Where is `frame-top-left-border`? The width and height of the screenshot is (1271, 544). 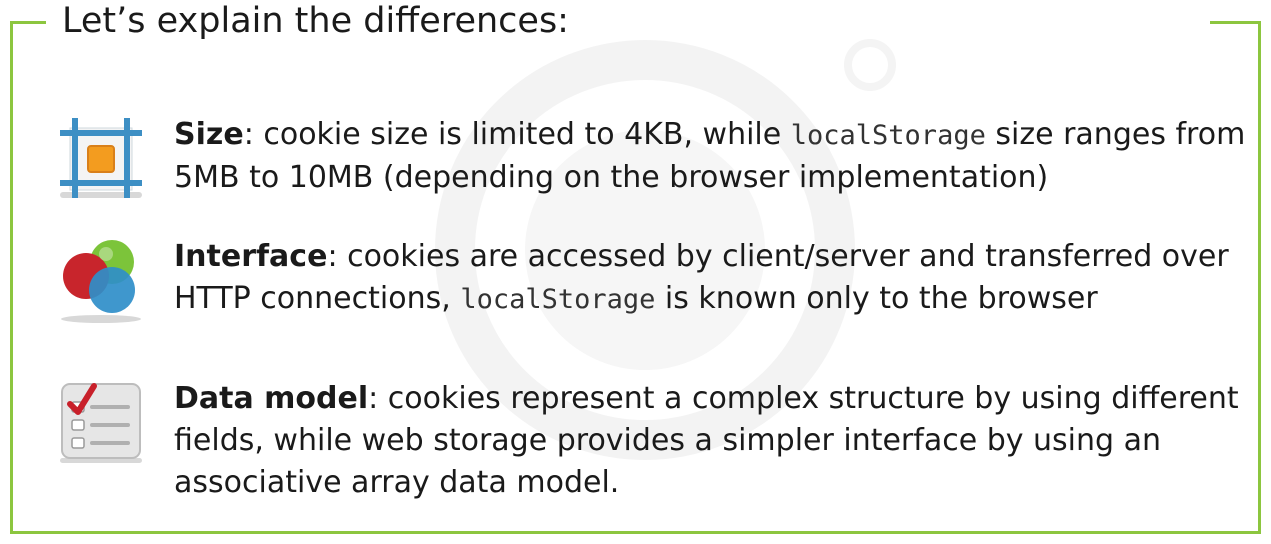
frame-top-left-border is located at coordinates (28, 22).